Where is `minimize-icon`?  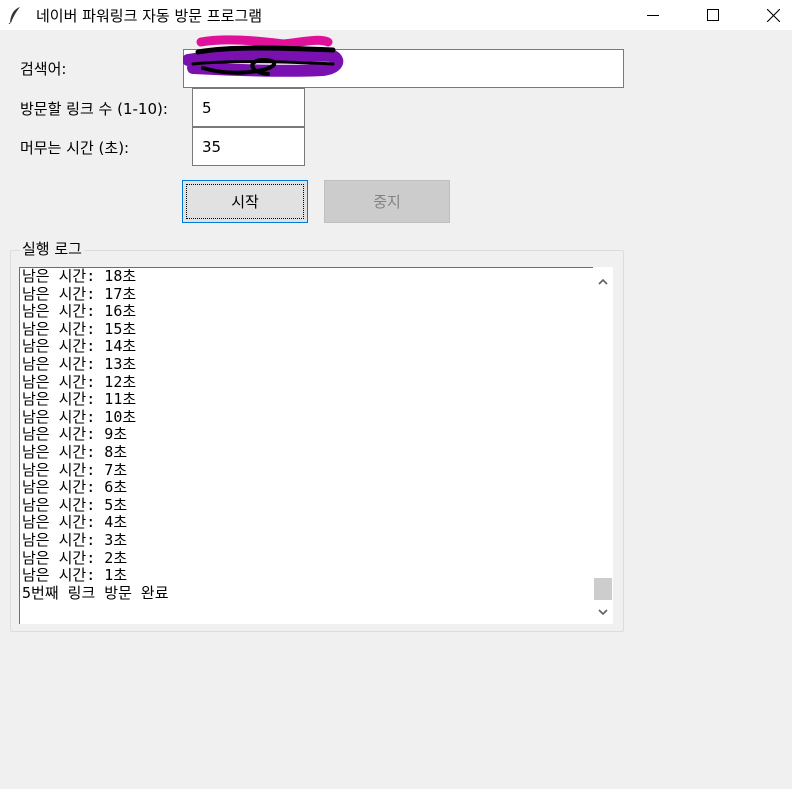
minimize-icon is located at coordinates (653, 15).